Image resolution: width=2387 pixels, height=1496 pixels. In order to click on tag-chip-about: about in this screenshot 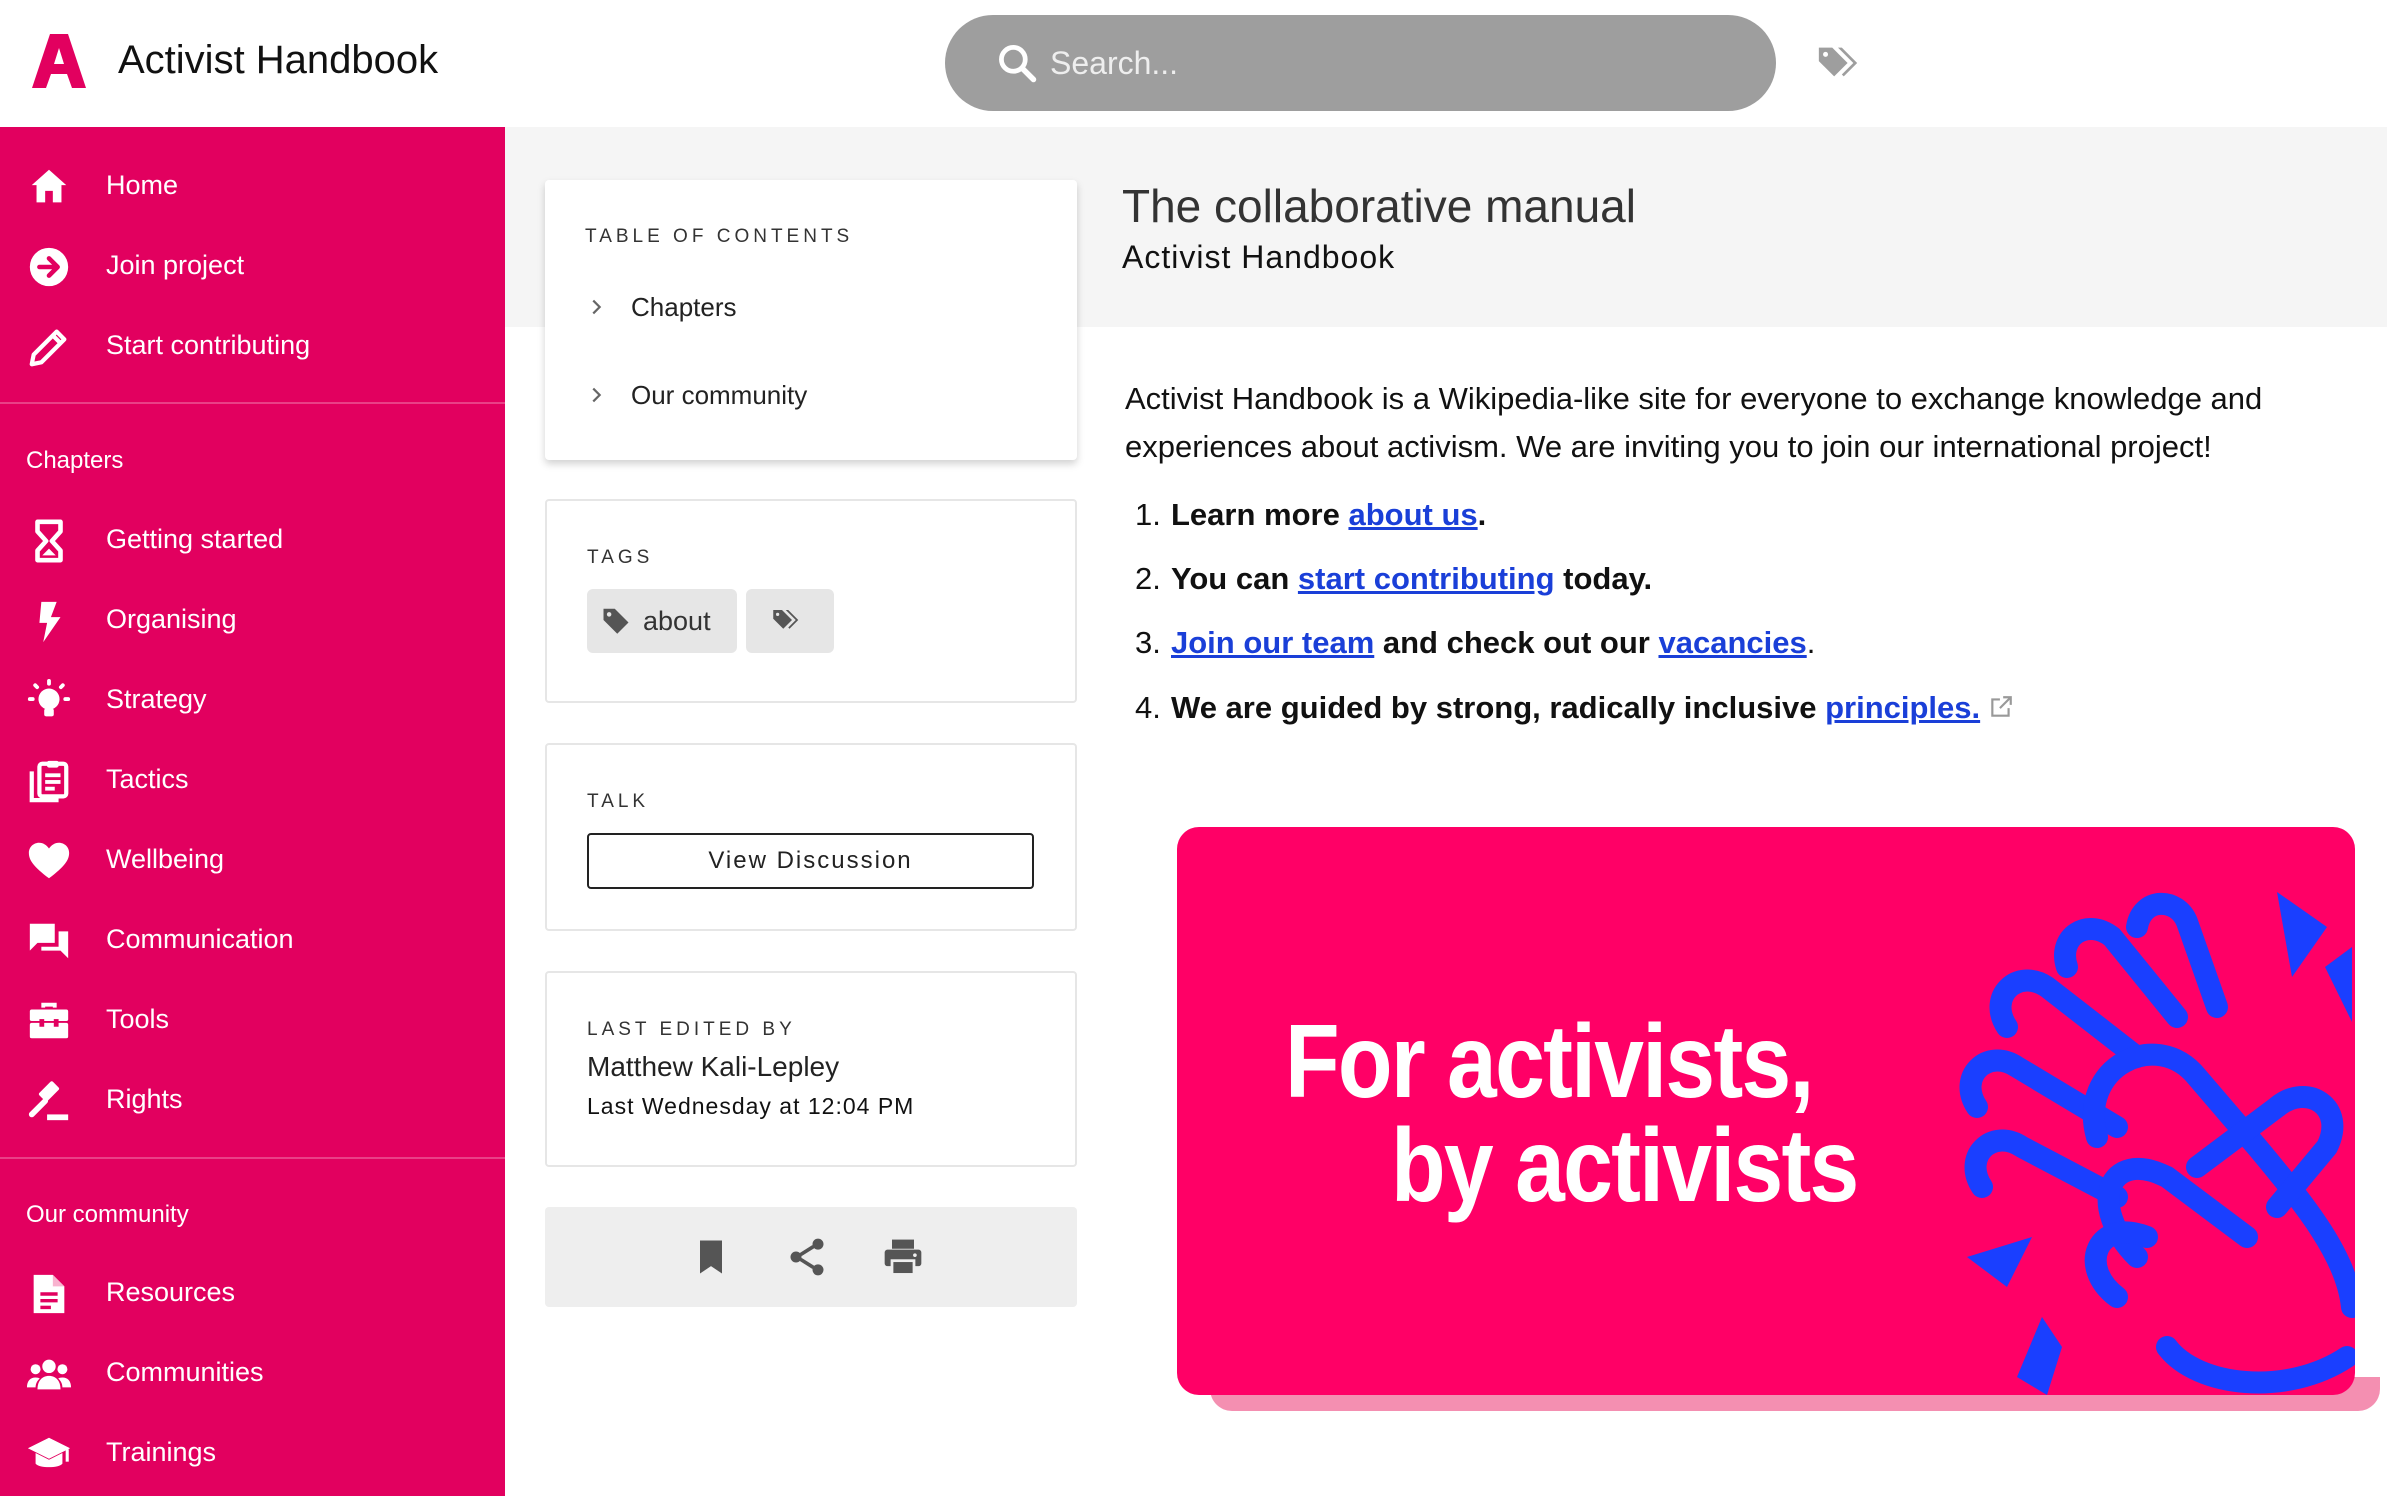, I will do `click(662, 621)`.